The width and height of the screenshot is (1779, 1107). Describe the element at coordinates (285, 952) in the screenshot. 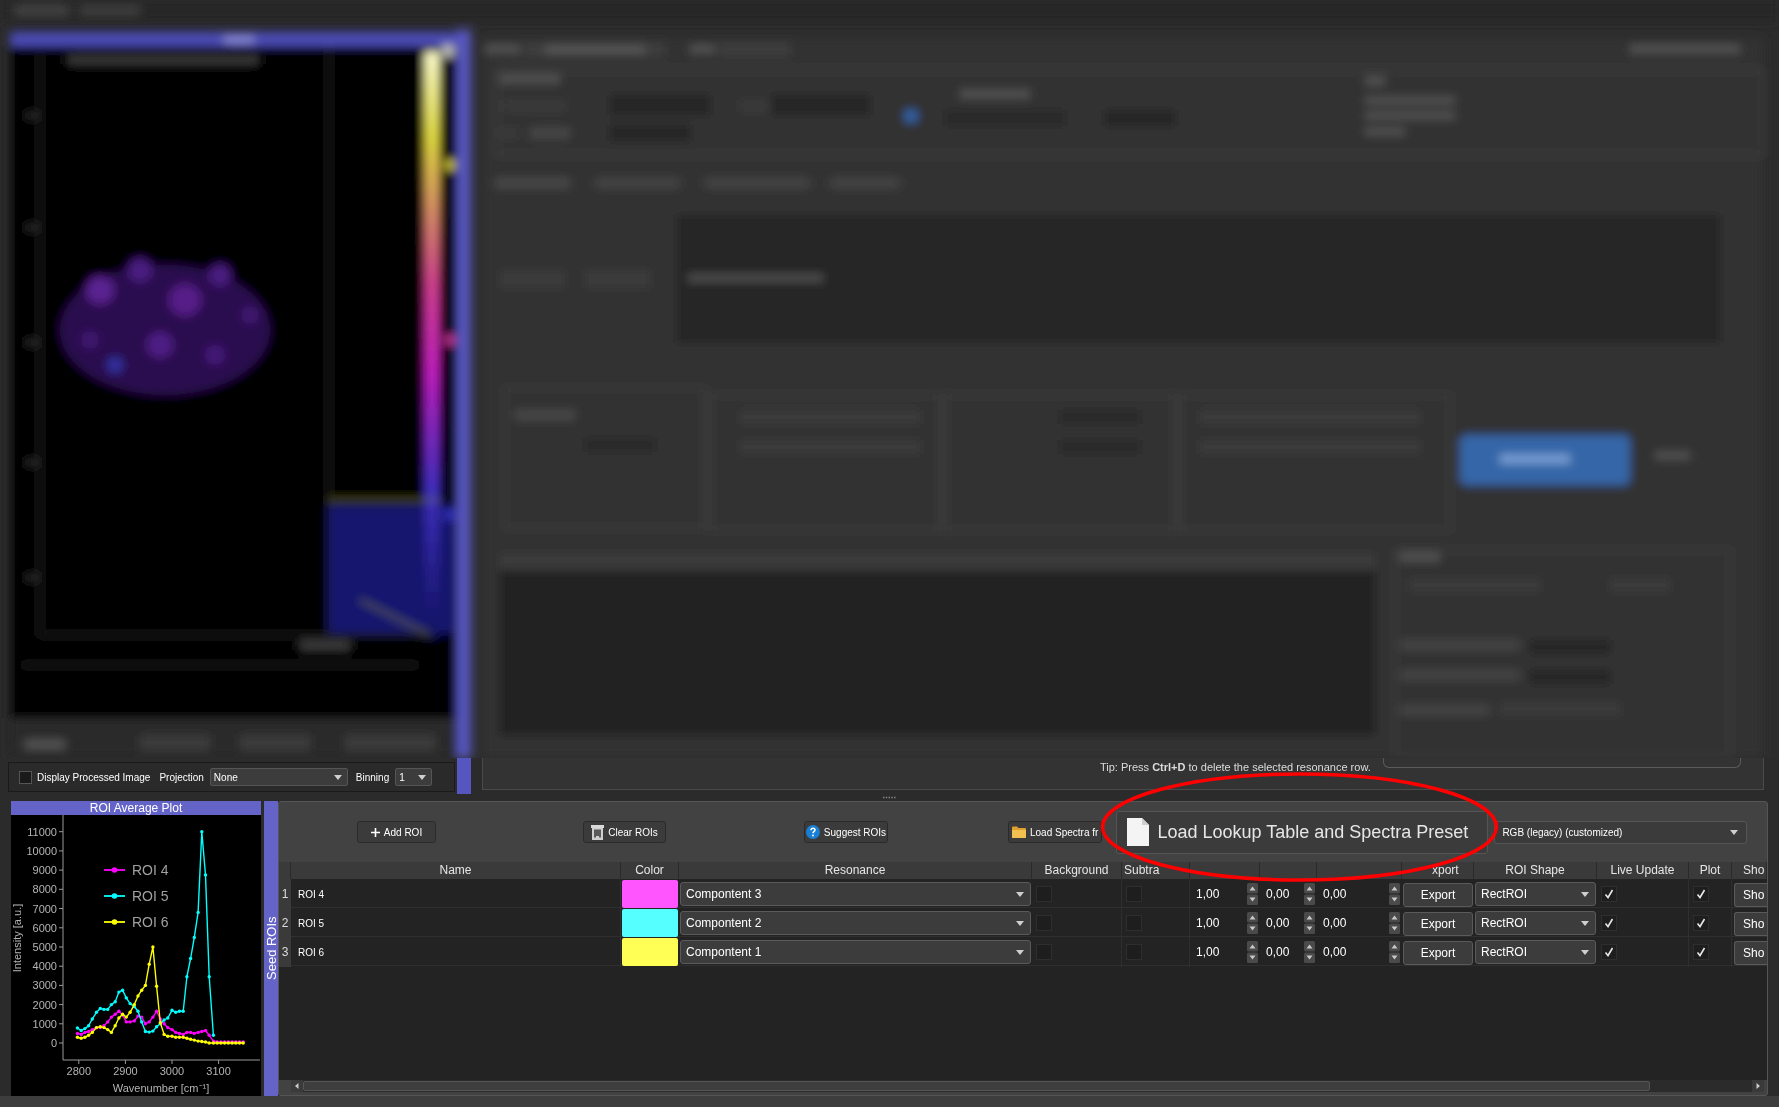

I see `row-number: 3` at that location.